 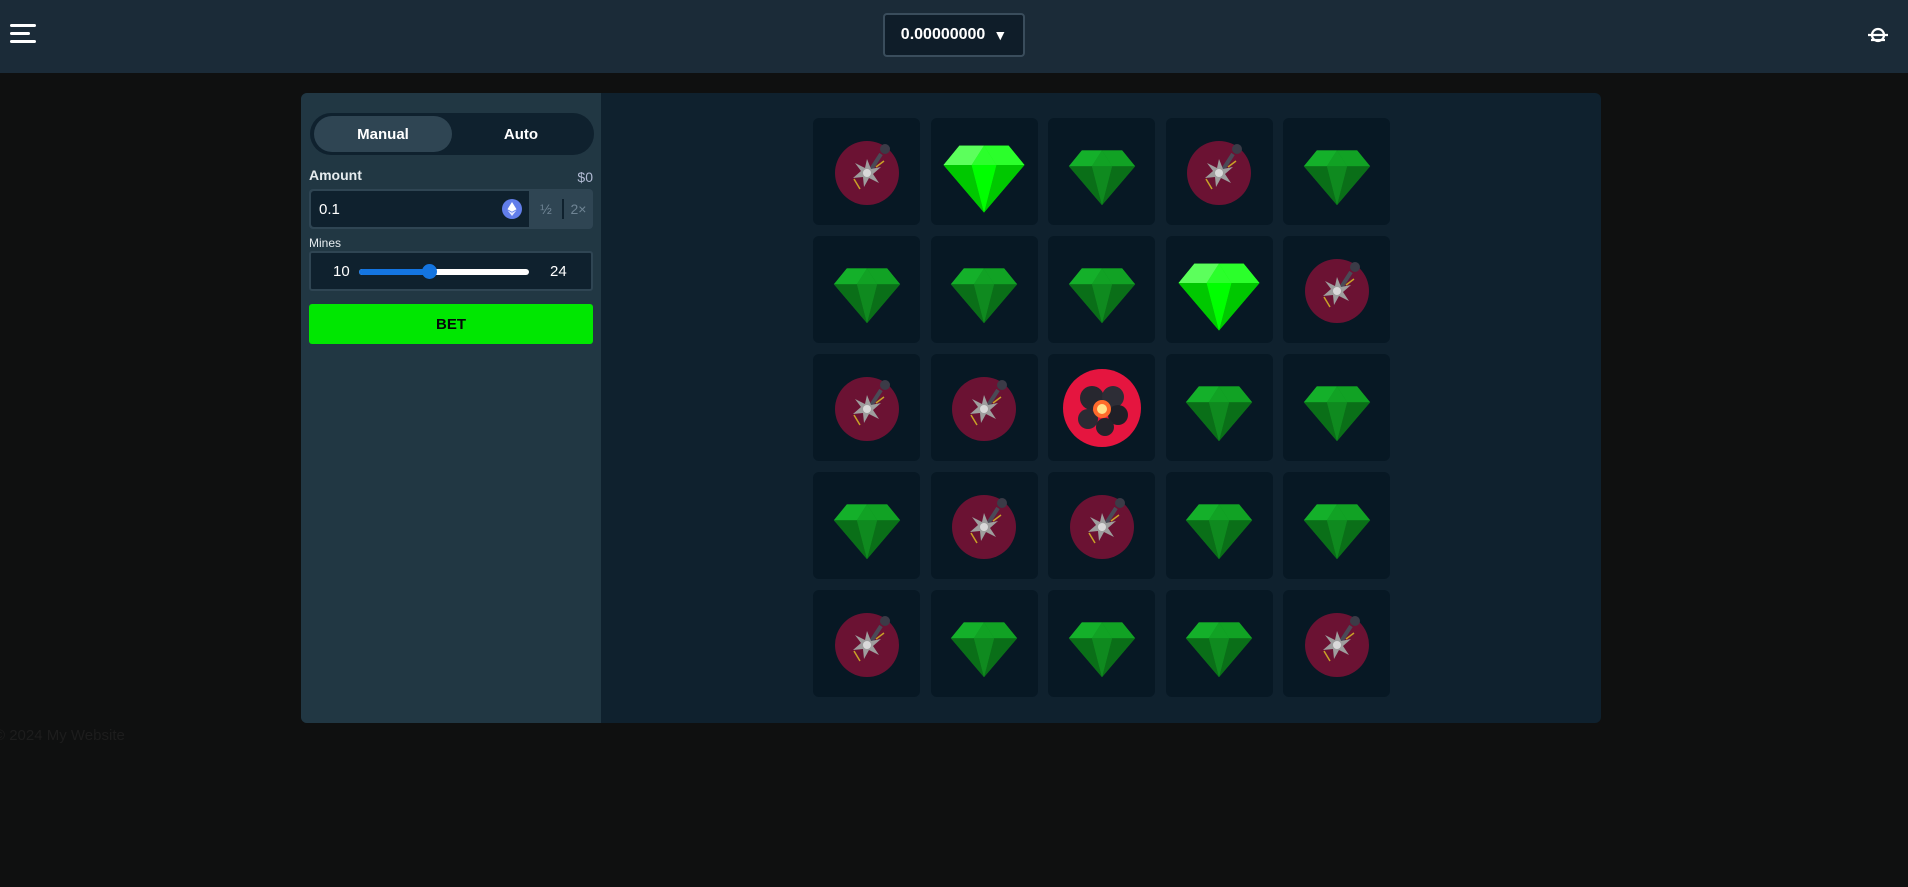 What do you see at coordinates (420, 209) in the screenshot?
I see `amount-input` at bounding box center [420, 209].